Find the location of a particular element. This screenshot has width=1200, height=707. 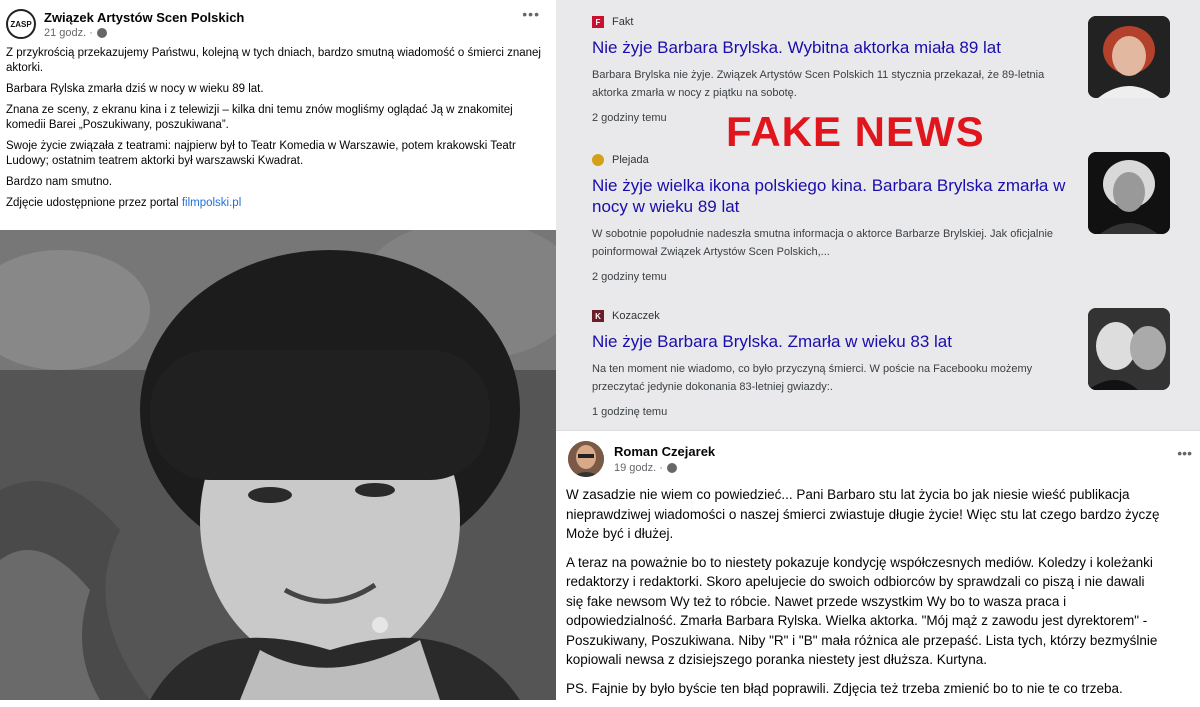

source-name: Fakt is located at coordinates (623, 22).